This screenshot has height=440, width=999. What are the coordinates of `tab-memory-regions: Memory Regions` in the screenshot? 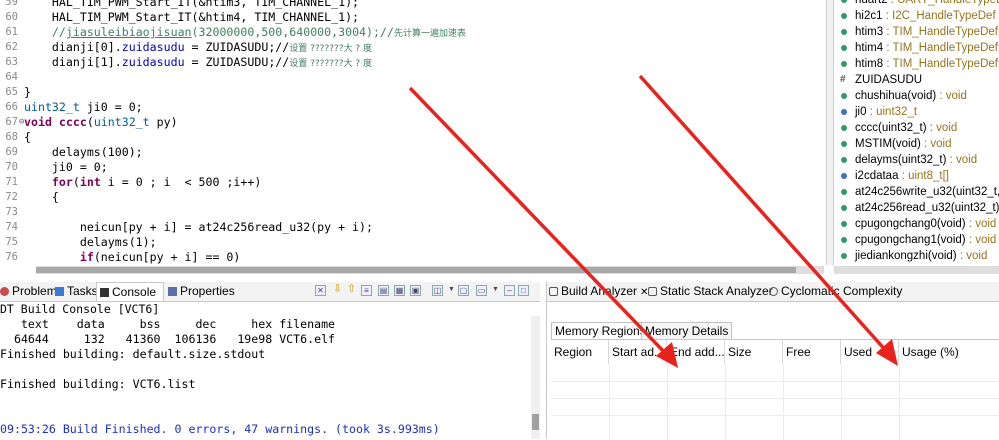 It's located at (600, 330).